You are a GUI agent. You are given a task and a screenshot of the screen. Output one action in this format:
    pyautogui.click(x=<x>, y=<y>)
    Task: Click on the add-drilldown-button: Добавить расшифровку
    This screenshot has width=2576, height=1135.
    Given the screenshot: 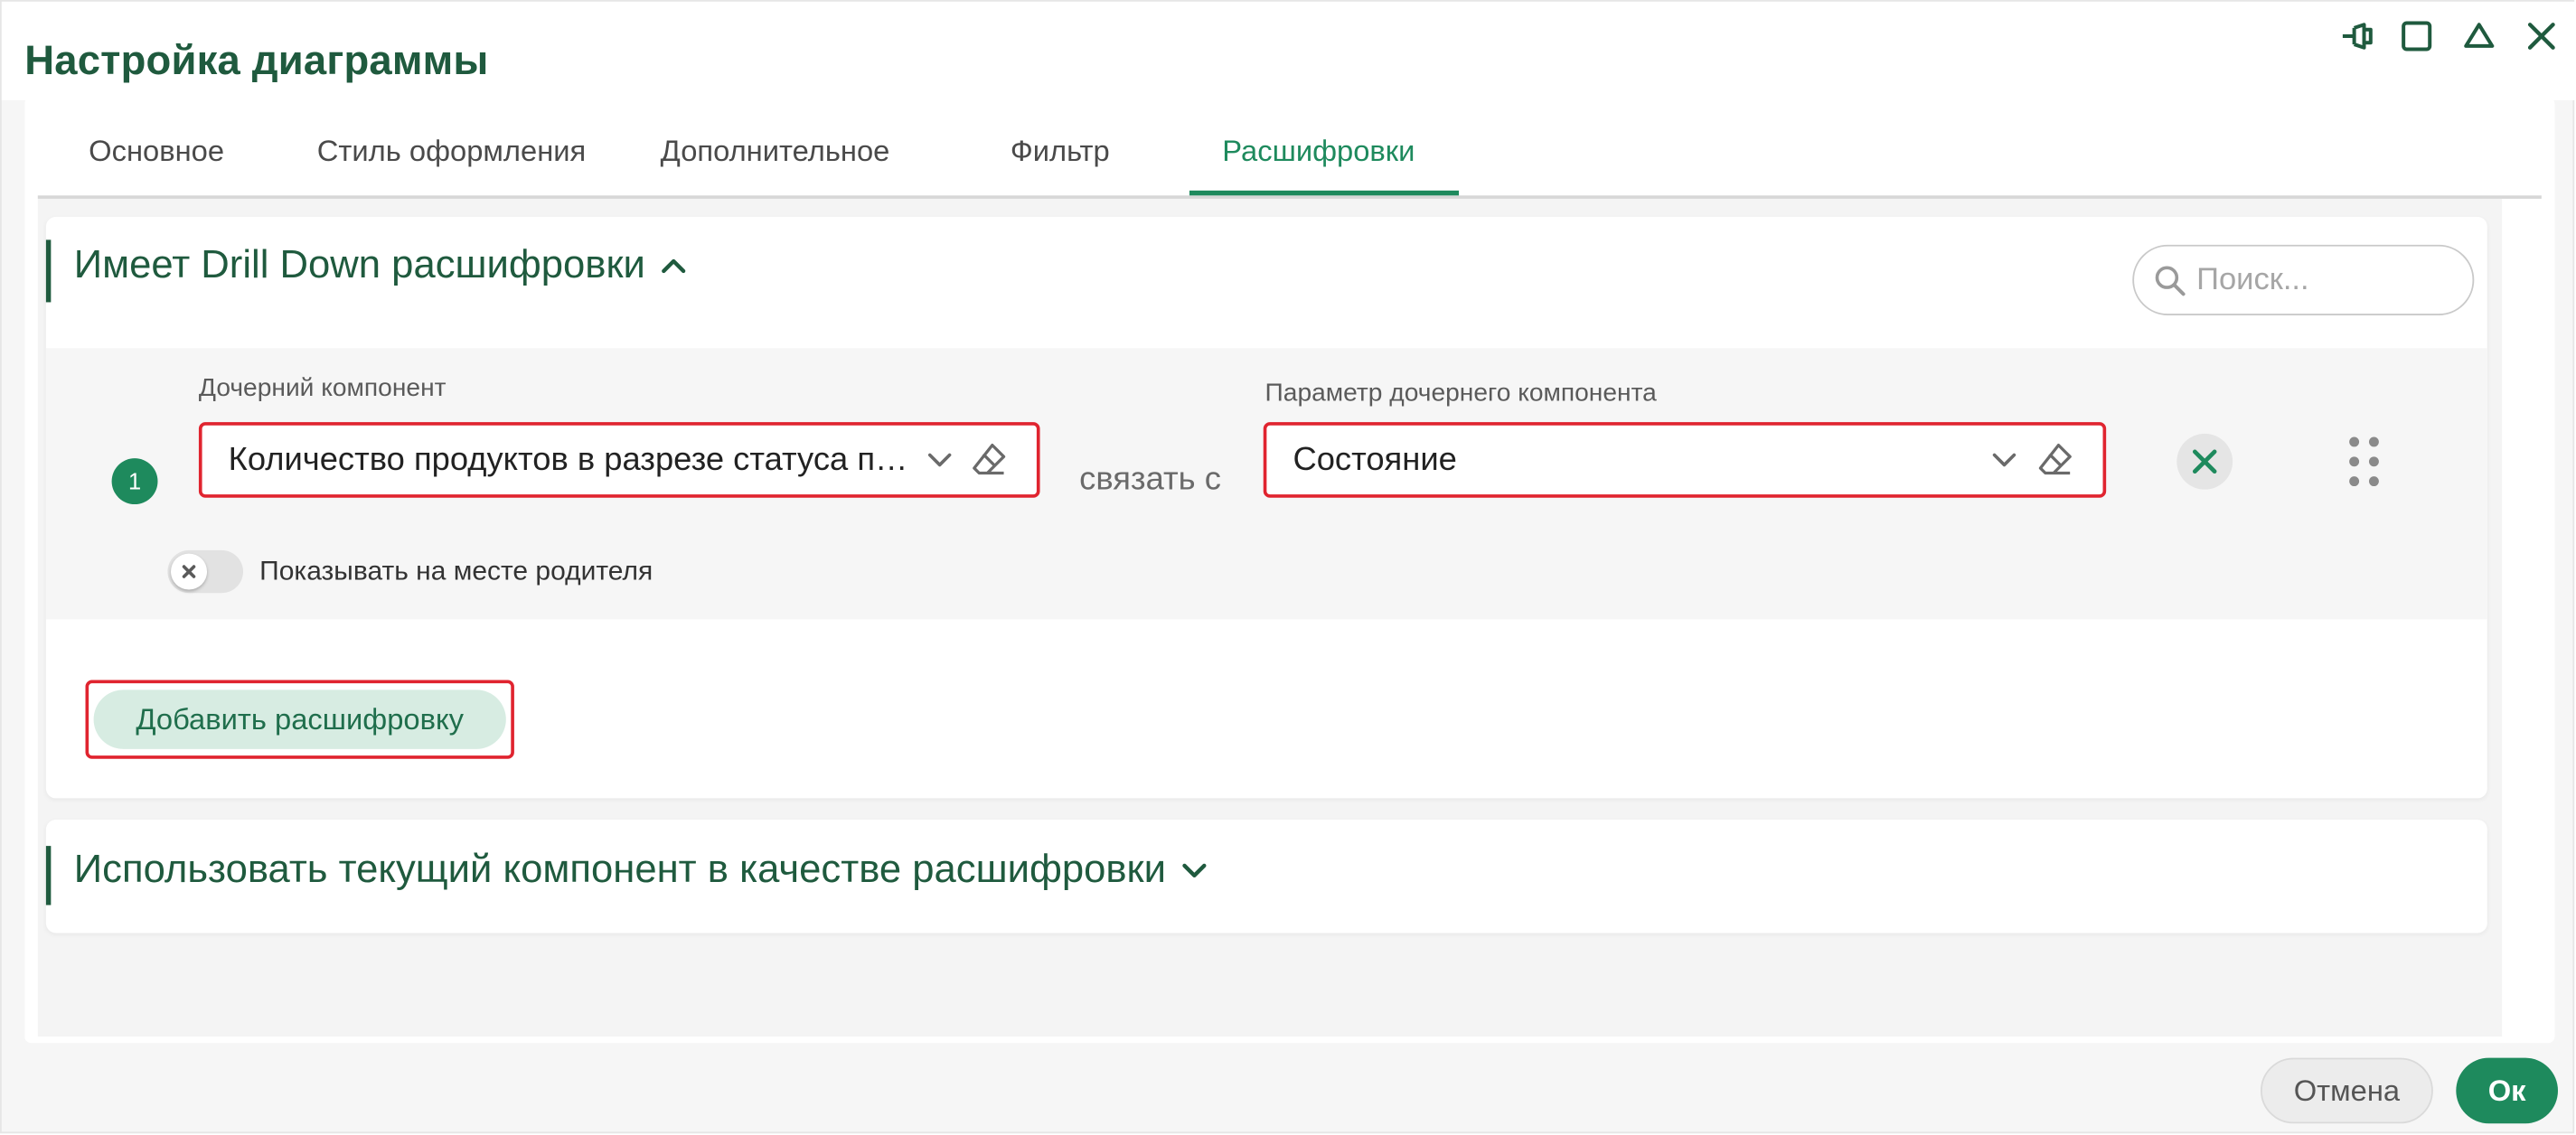 What is the action you would take?
    pyautogui.click(x=299, y=719)
    